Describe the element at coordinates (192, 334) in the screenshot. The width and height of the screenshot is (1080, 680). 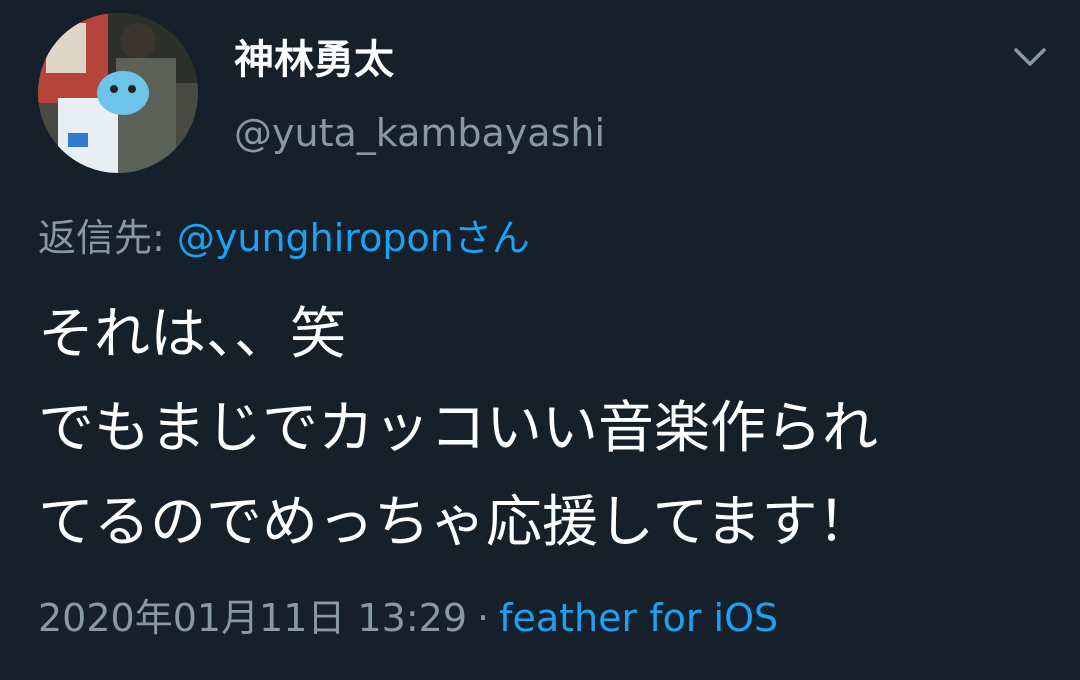
I see `tweet-body-line: それは、、笑` at that location.